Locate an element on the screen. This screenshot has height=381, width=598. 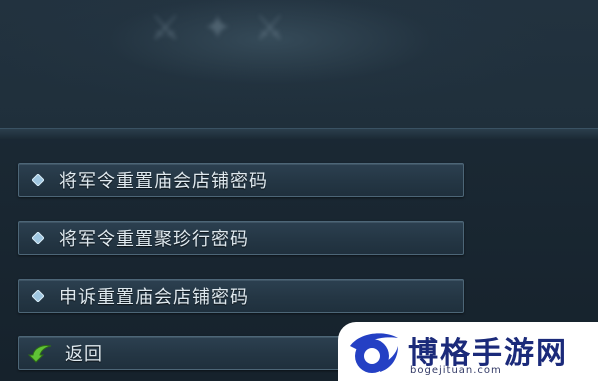
watermark-site-url: bogejituan.com is located at coordinates (456, 370).